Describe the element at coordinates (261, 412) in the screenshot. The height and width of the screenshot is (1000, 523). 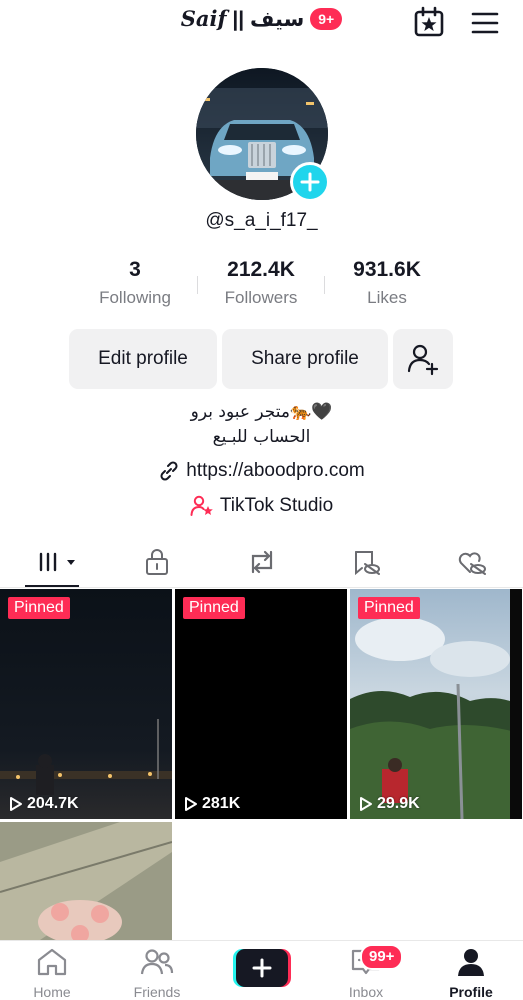
I see `bio-line-1: متجر عبود برو🐅🖤` at that location.